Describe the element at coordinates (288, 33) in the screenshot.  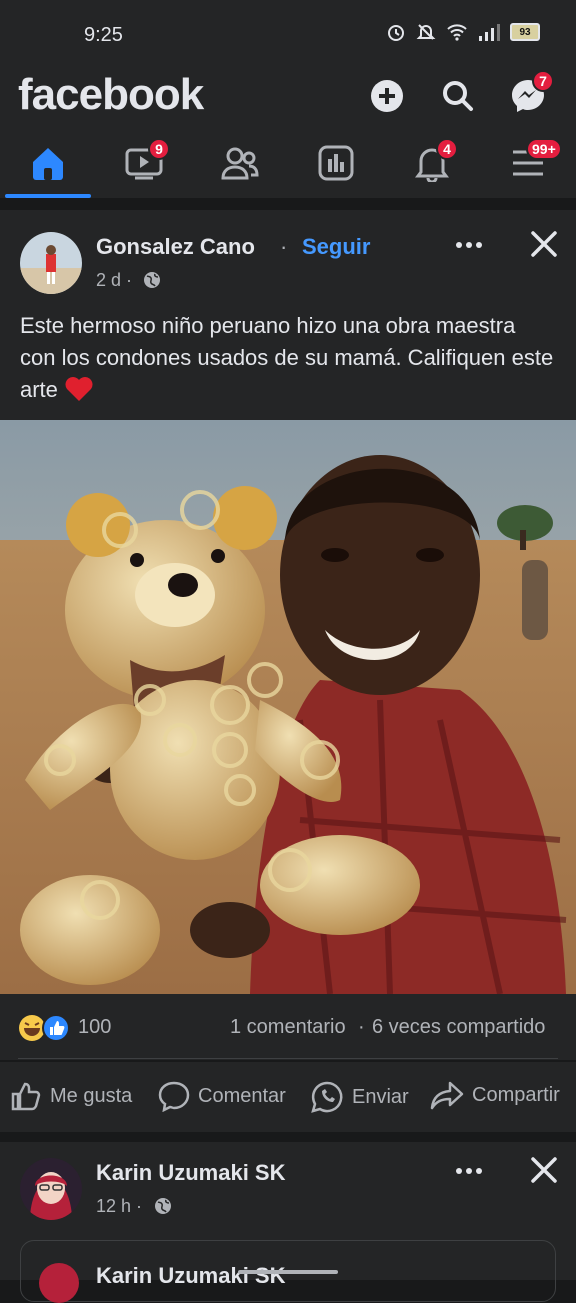
I see `status-bar: 9:25 93` at that location.